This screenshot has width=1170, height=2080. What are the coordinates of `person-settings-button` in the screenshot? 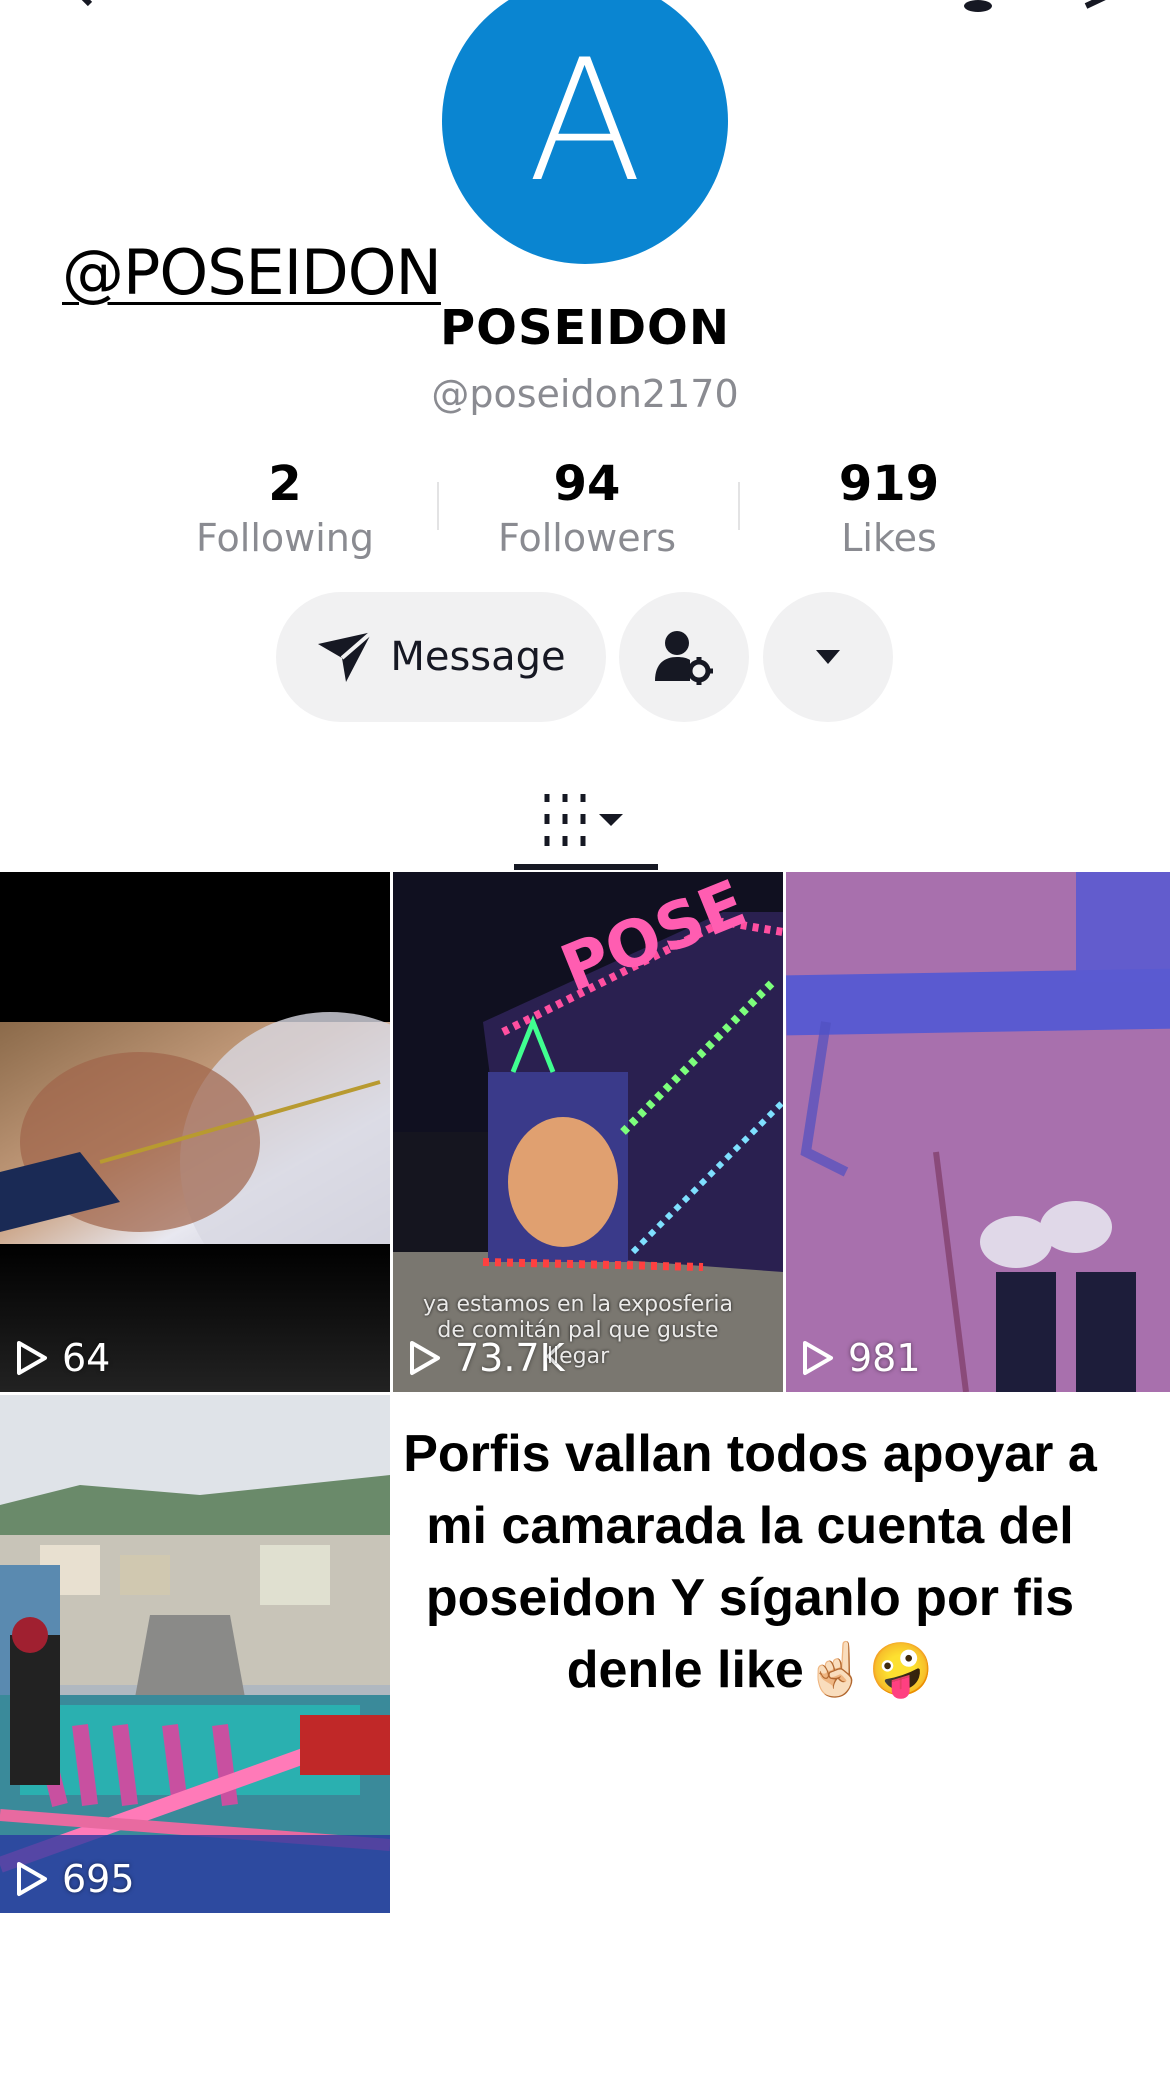 It's located at (684, 657).